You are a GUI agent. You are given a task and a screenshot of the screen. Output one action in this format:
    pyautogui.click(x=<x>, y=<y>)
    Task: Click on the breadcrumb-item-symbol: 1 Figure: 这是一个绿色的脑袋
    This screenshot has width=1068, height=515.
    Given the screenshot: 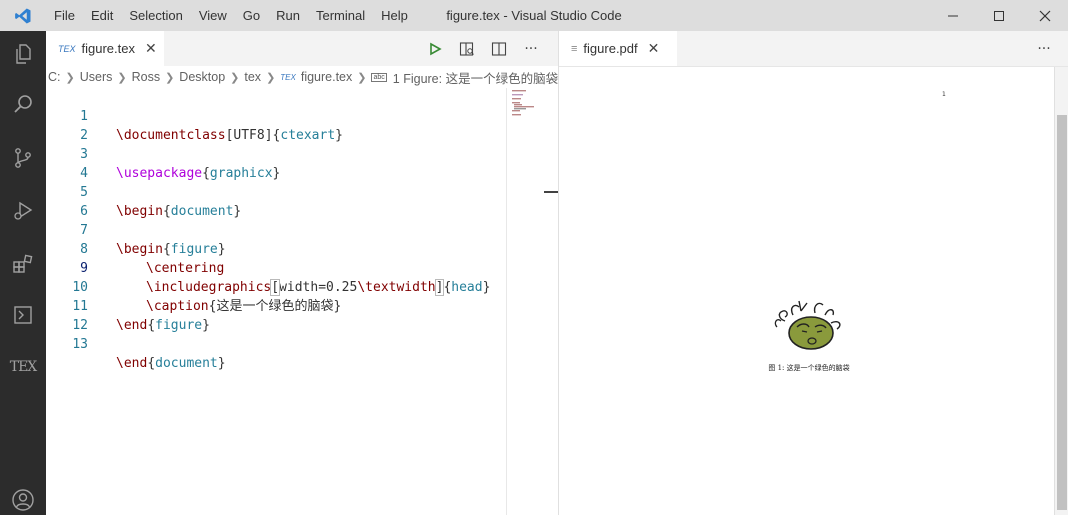 What is the action you would take?
    pyautogui.click(x=475, y=77)
    